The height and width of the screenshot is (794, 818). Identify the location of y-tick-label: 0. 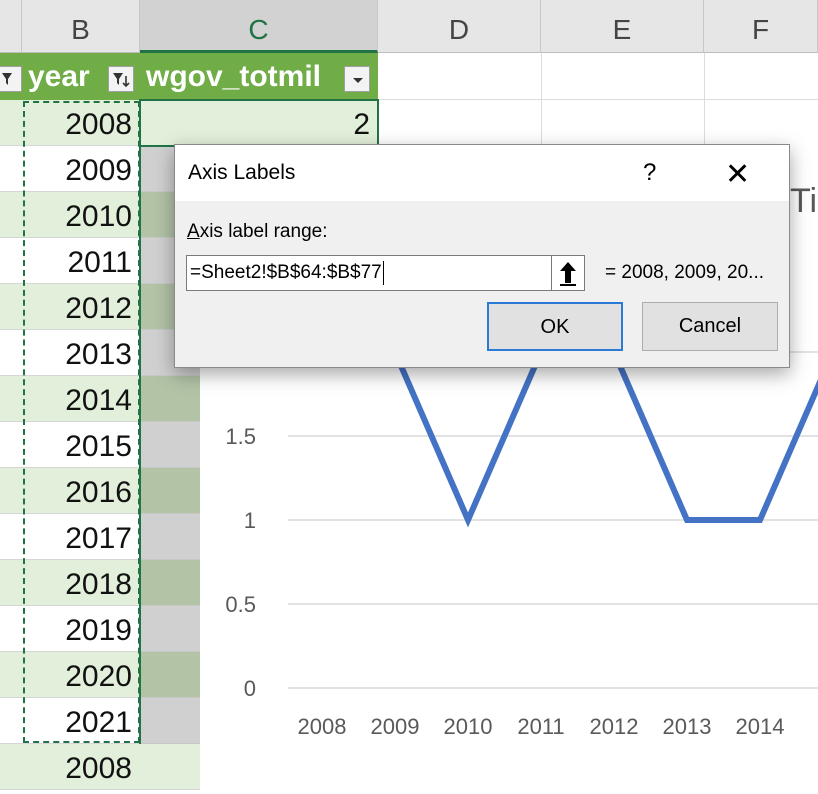
(250, 688).